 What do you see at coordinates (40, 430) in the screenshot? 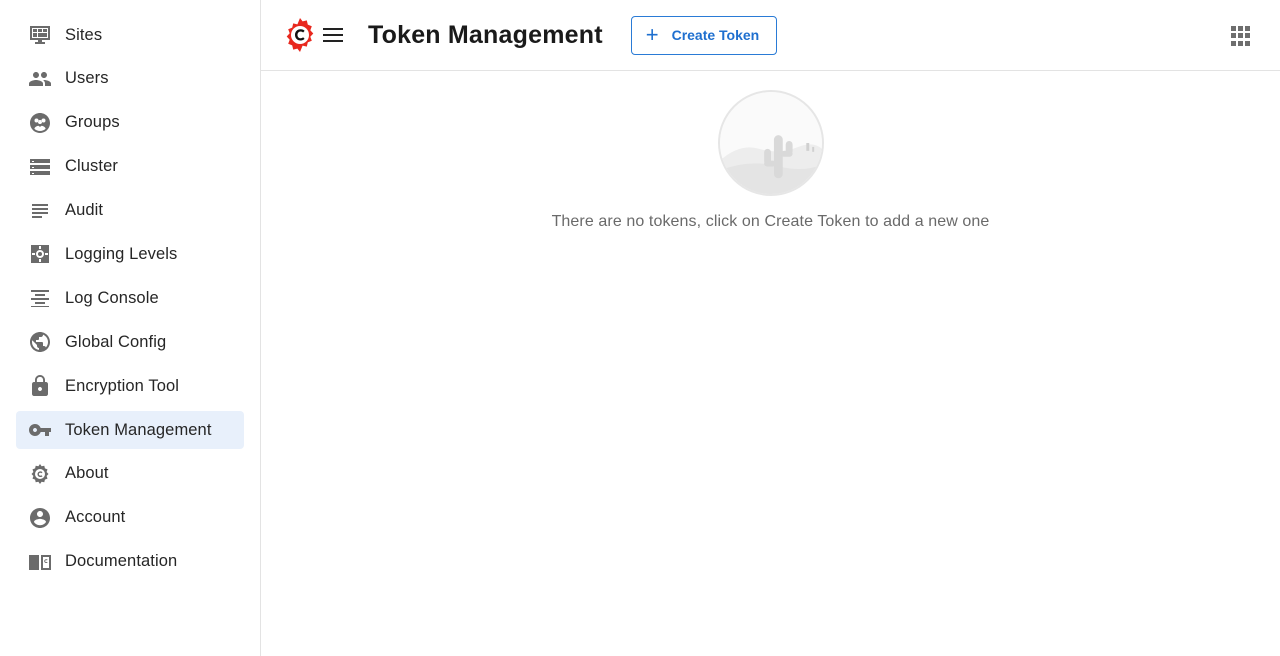
I see `key-icon` at bounding box center [40, 430].